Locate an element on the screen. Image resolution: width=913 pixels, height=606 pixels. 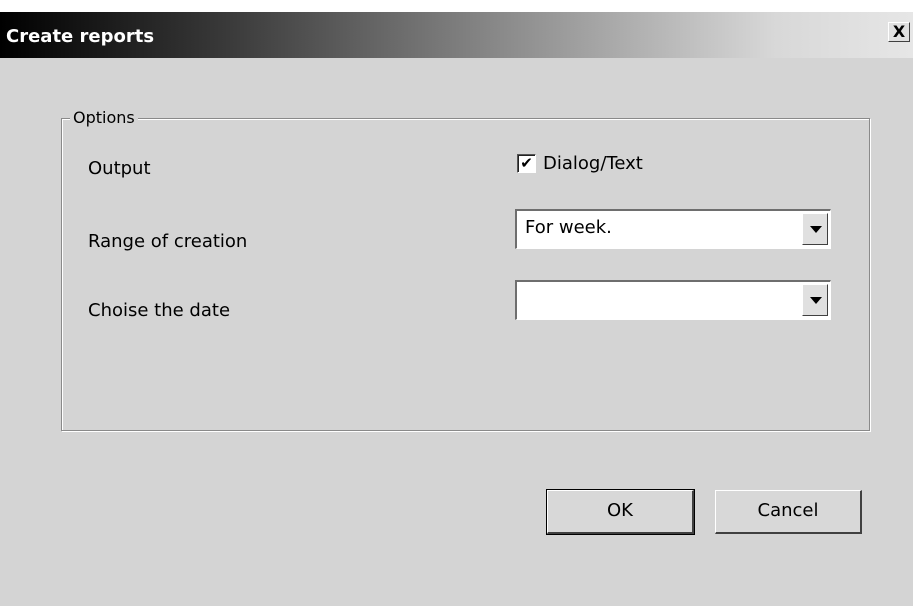
range-select: For week. is located at coordinates (673, 229).